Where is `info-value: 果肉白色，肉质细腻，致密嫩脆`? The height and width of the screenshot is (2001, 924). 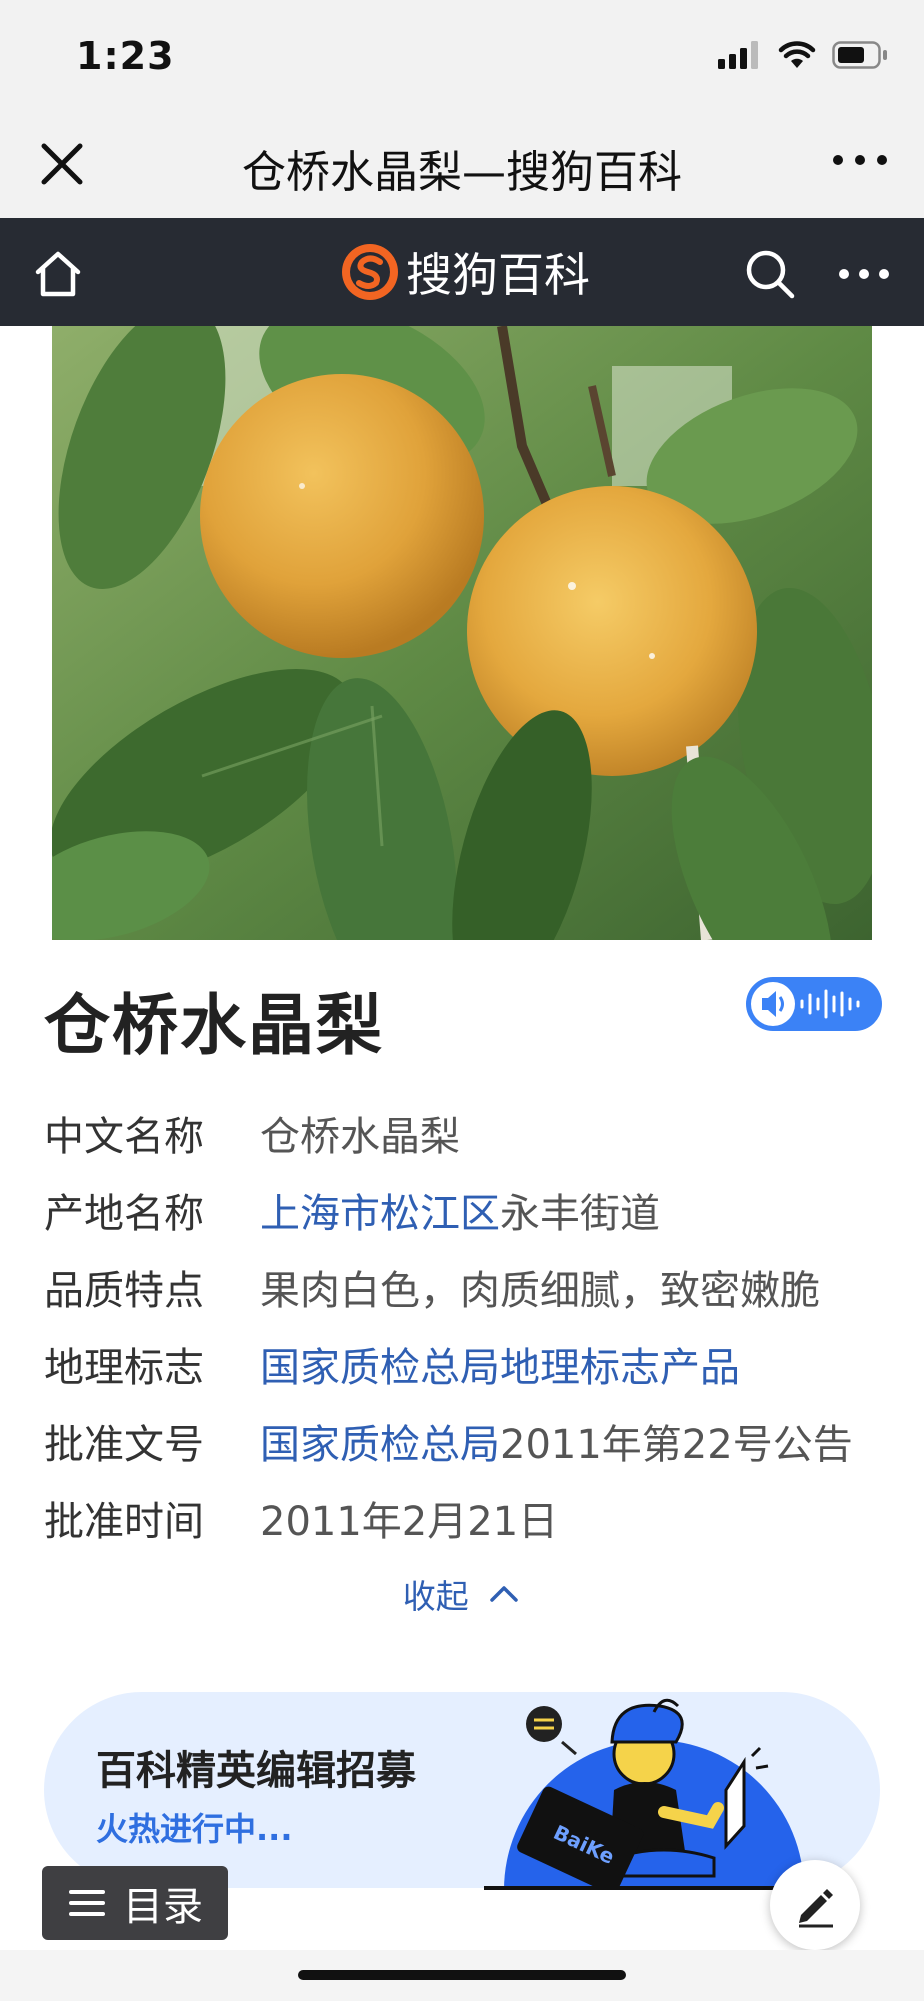
info-value: 果肉白色，肉质细腻，致密嫩脆 is located at coordinates (540, 1287).